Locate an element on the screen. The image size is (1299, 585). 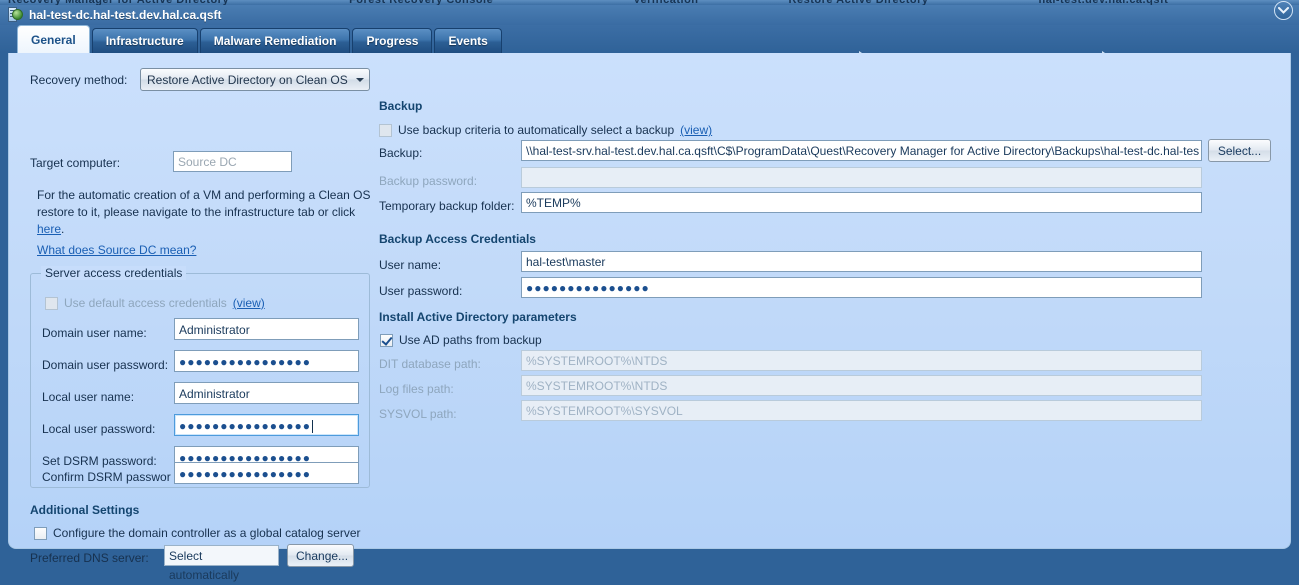
recovery-method-label: Recovery method: is located at coordinates (79, 80).